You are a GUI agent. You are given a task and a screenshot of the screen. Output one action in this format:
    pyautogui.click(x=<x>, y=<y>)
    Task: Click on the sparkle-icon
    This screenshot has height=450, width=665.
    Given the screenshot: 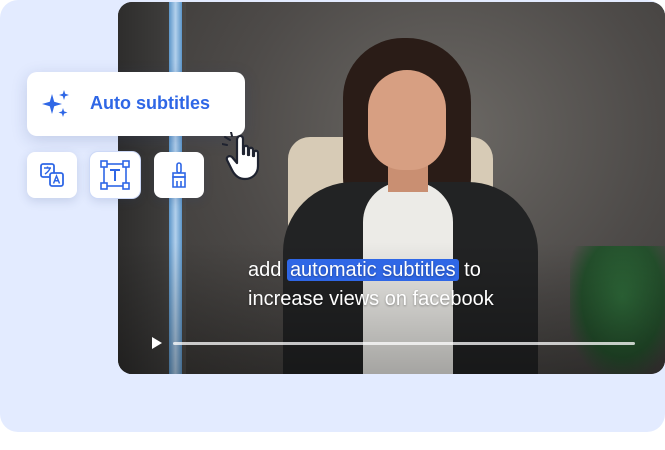 What is the action you would take?
    pyautogui.click(x=55, y=103)
    